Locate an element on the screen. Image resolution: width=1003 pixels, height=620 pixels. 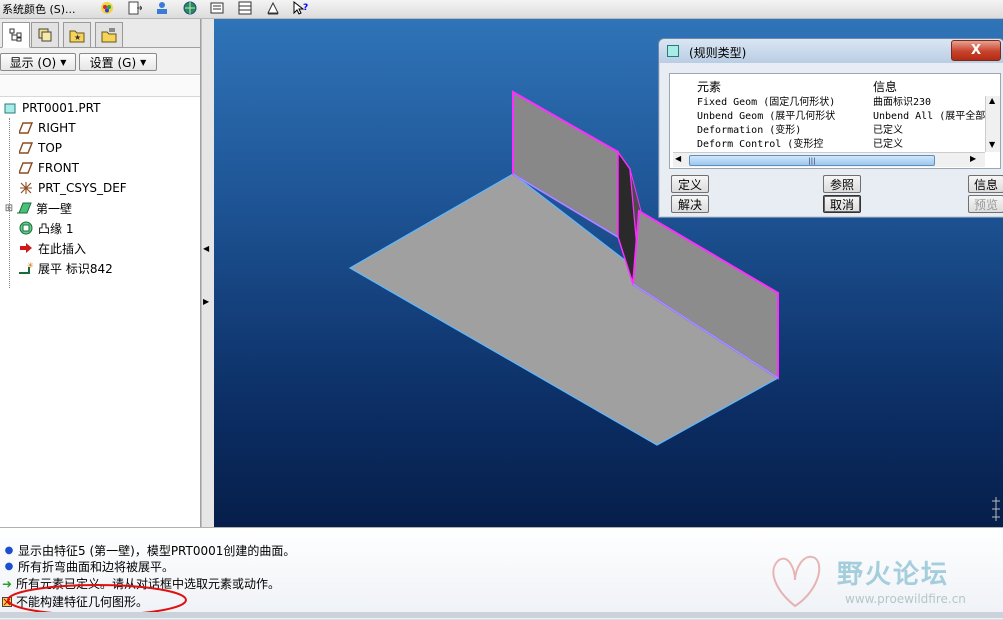
info-cell: Unbend All (展平全部 is located at coordinates (929, 116).